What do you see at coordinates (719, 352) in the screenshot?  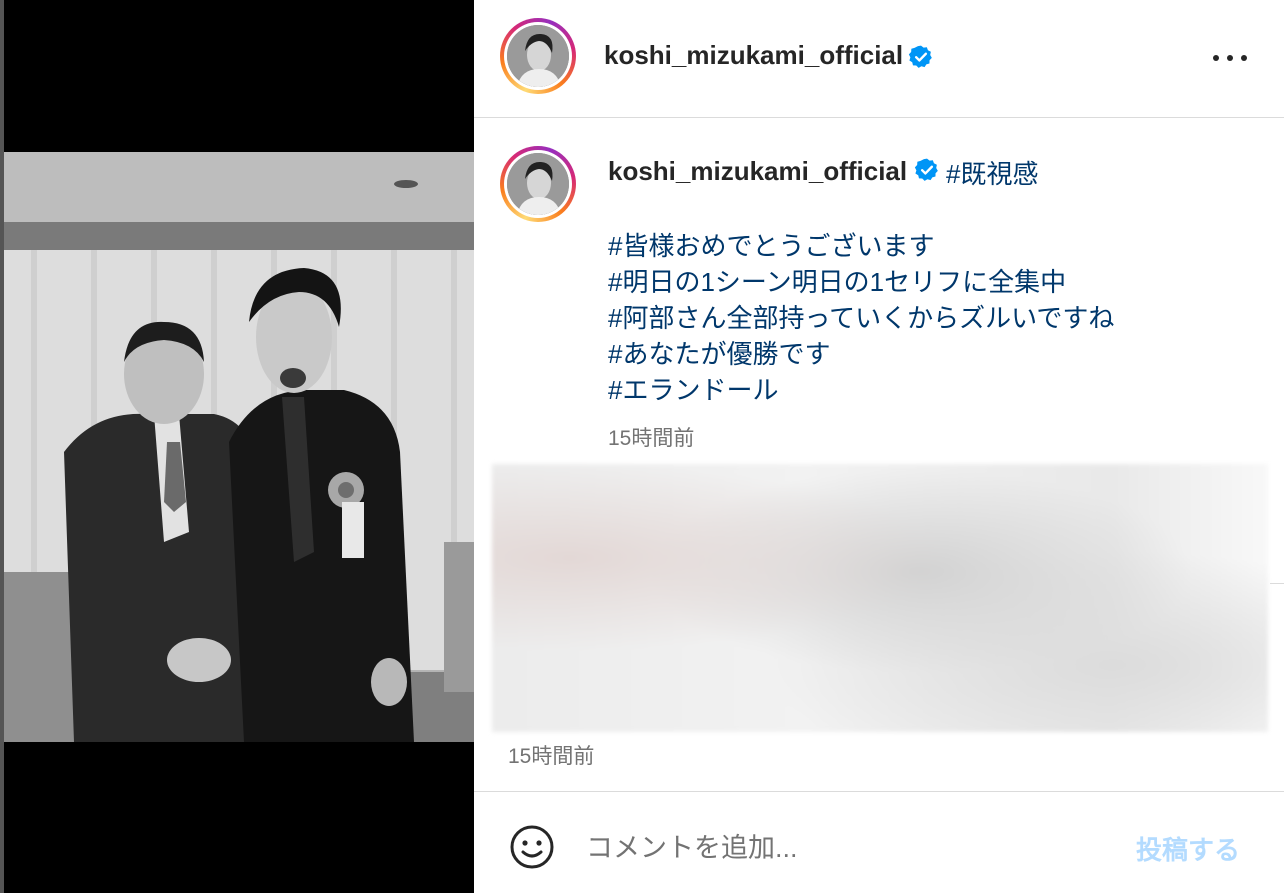 I see `hashtag-link: #あなたが優勝です` at bounding box center [719, 352].